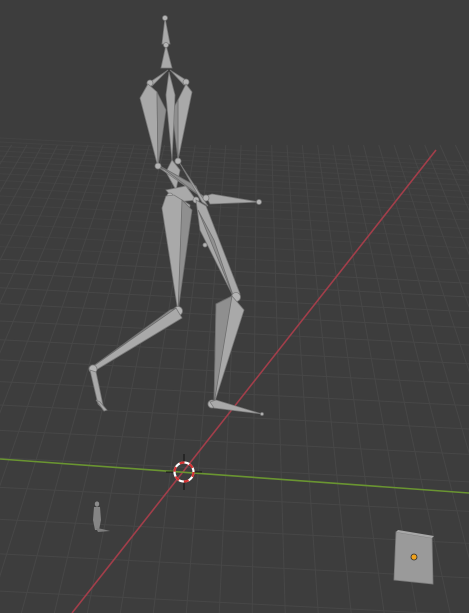 Image resolution: width=469 pixels, height=613 pixels. I want to click on shin-left-shade, so click(134, 337).